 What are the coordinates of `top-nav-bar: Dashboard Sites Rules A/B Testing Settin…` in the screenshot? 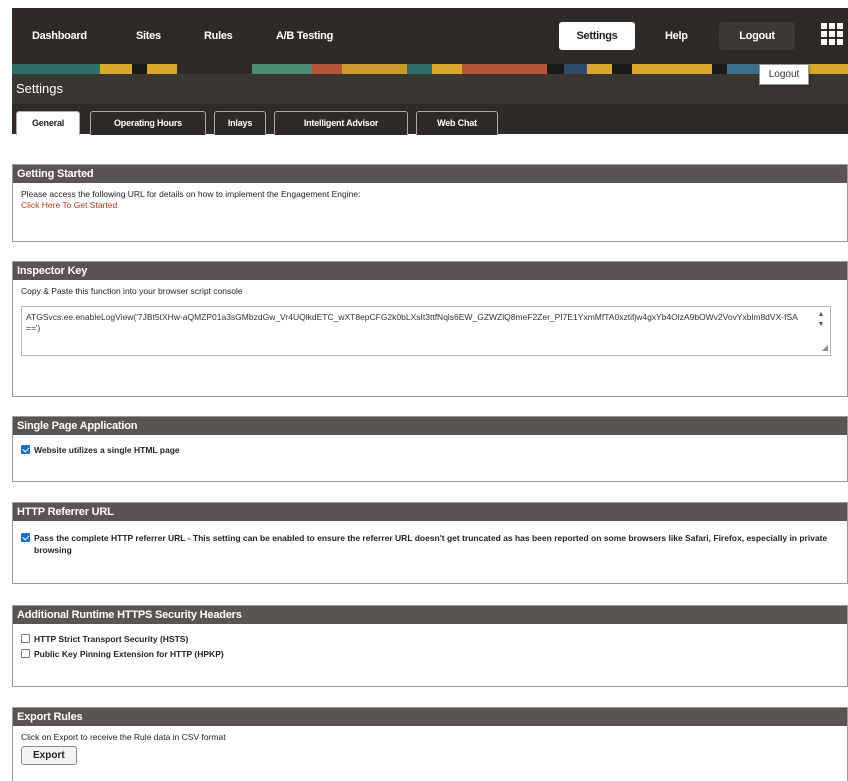 It's located at (430, 36).